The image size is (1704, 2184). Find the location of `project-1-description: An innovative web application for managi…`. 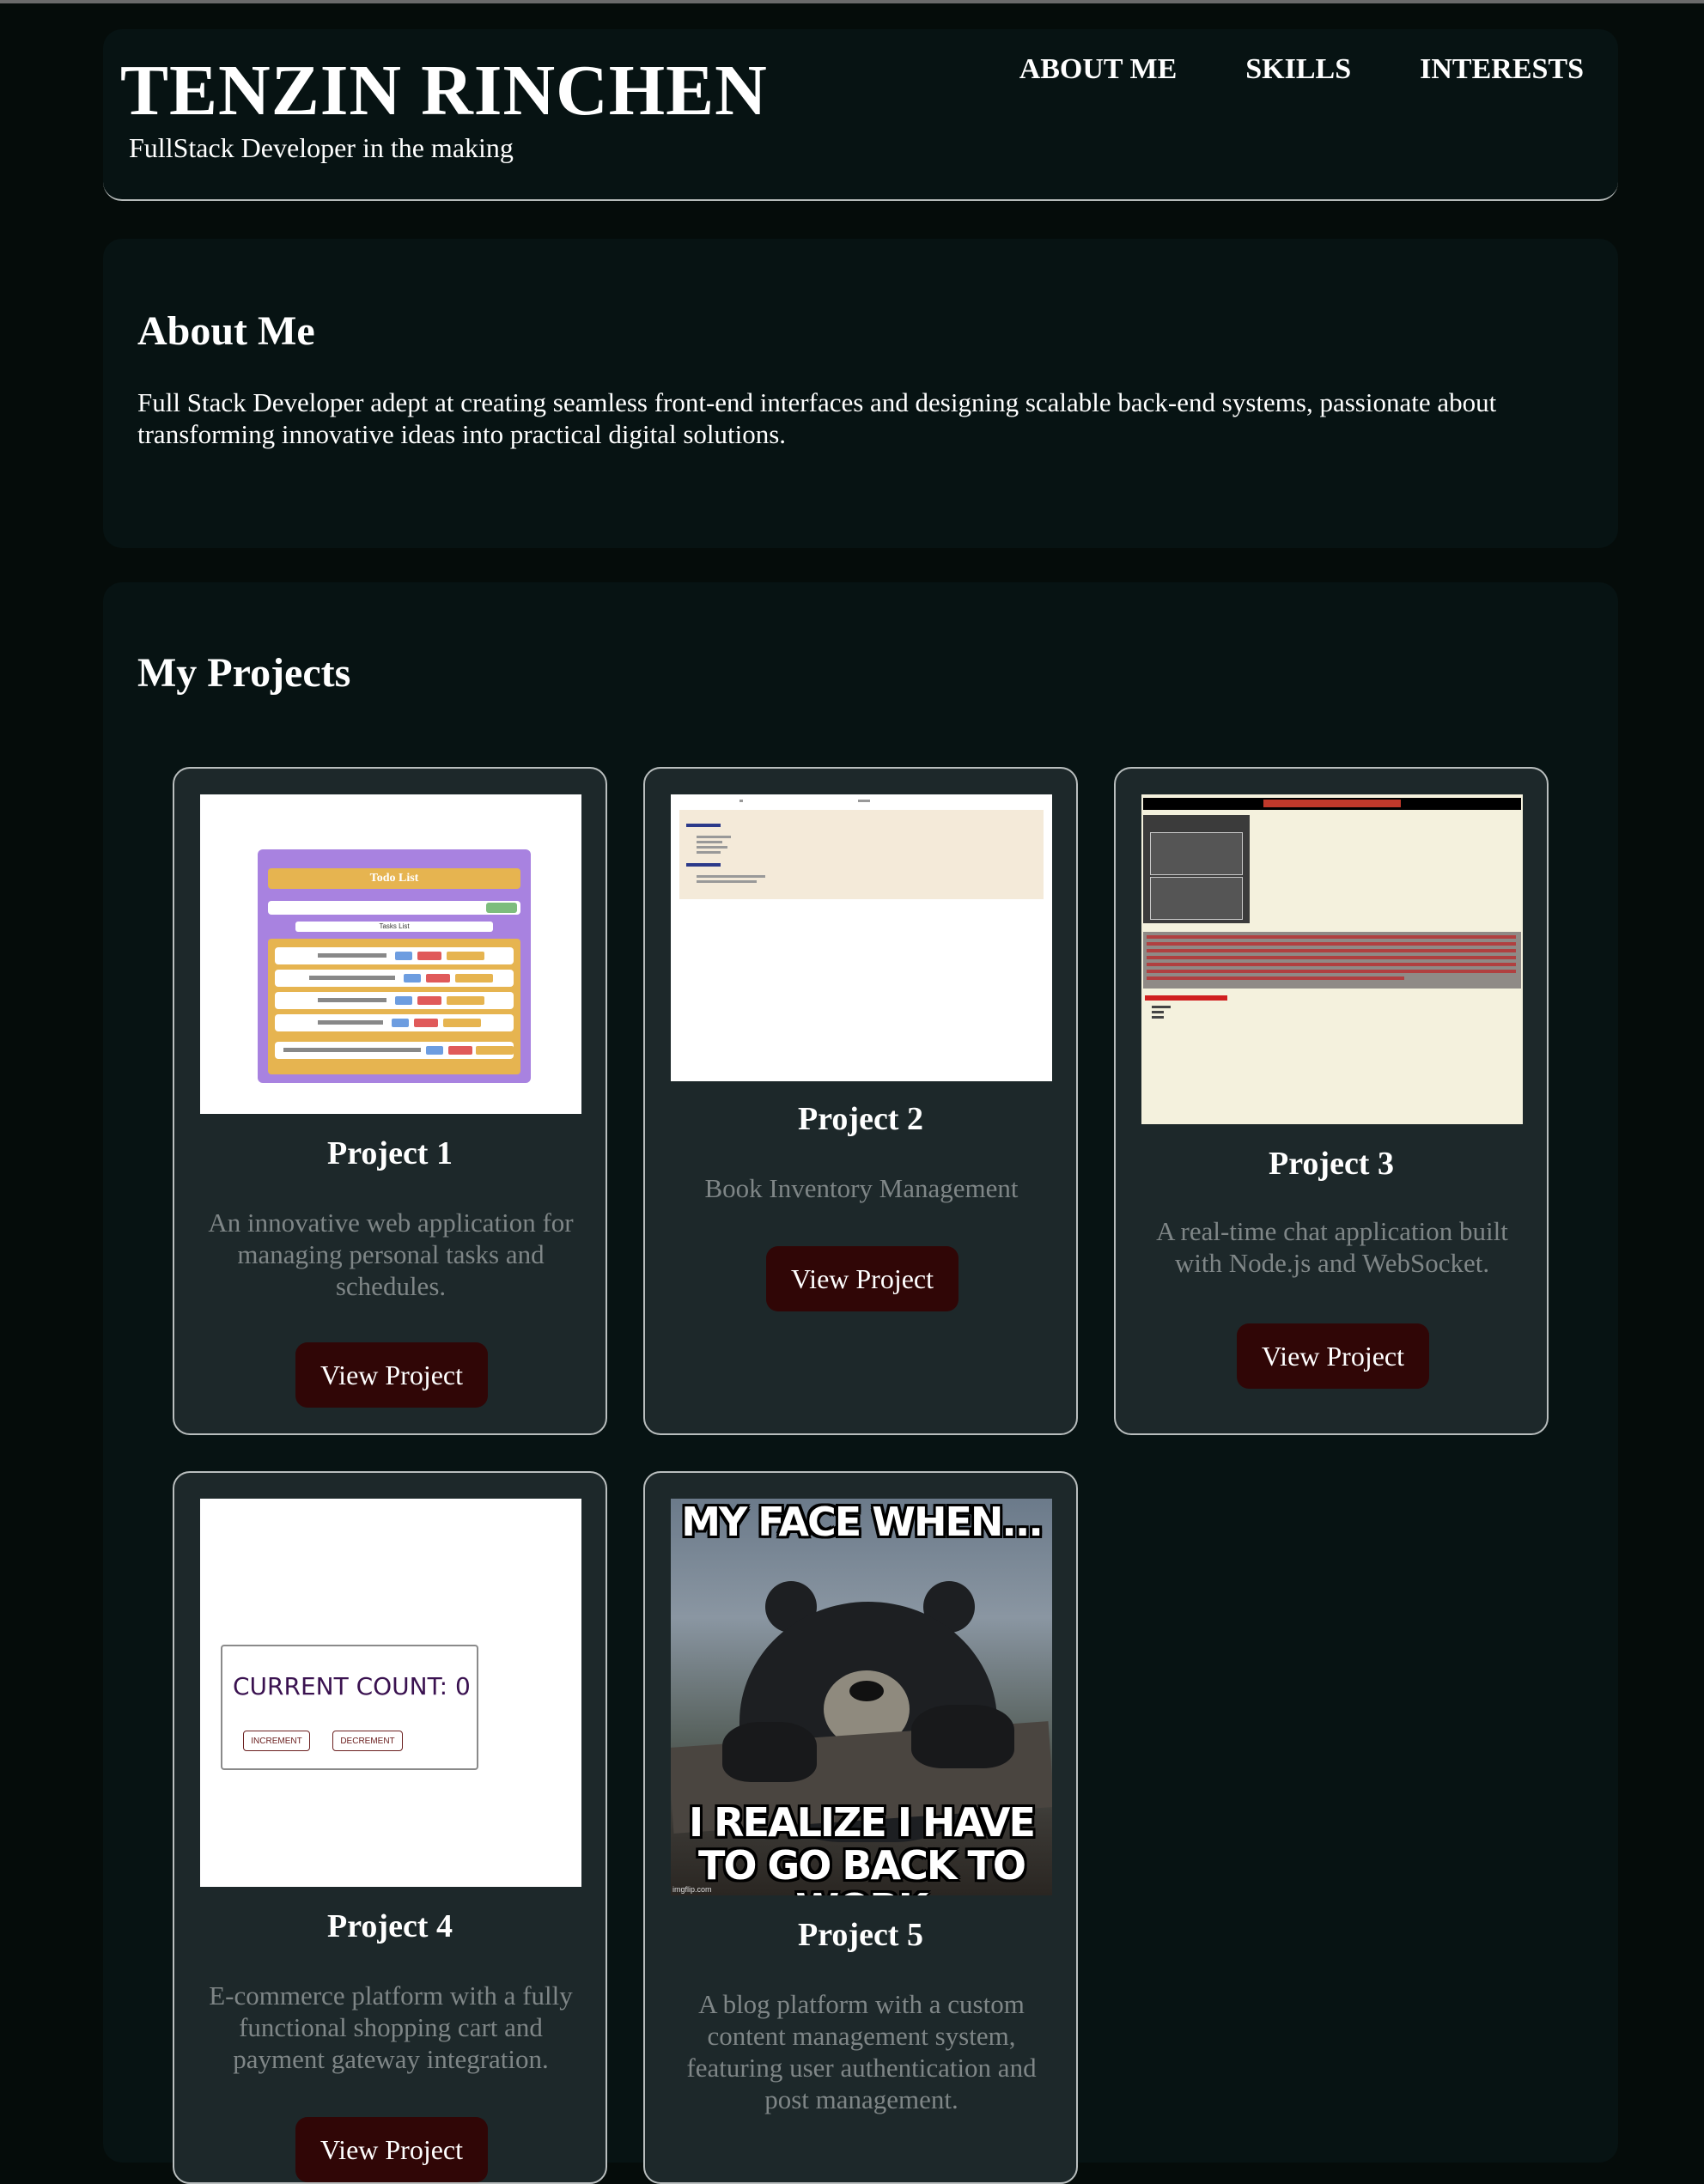

project-1-description: An innovative web application for managi… is located at coordinates (391, 1254).